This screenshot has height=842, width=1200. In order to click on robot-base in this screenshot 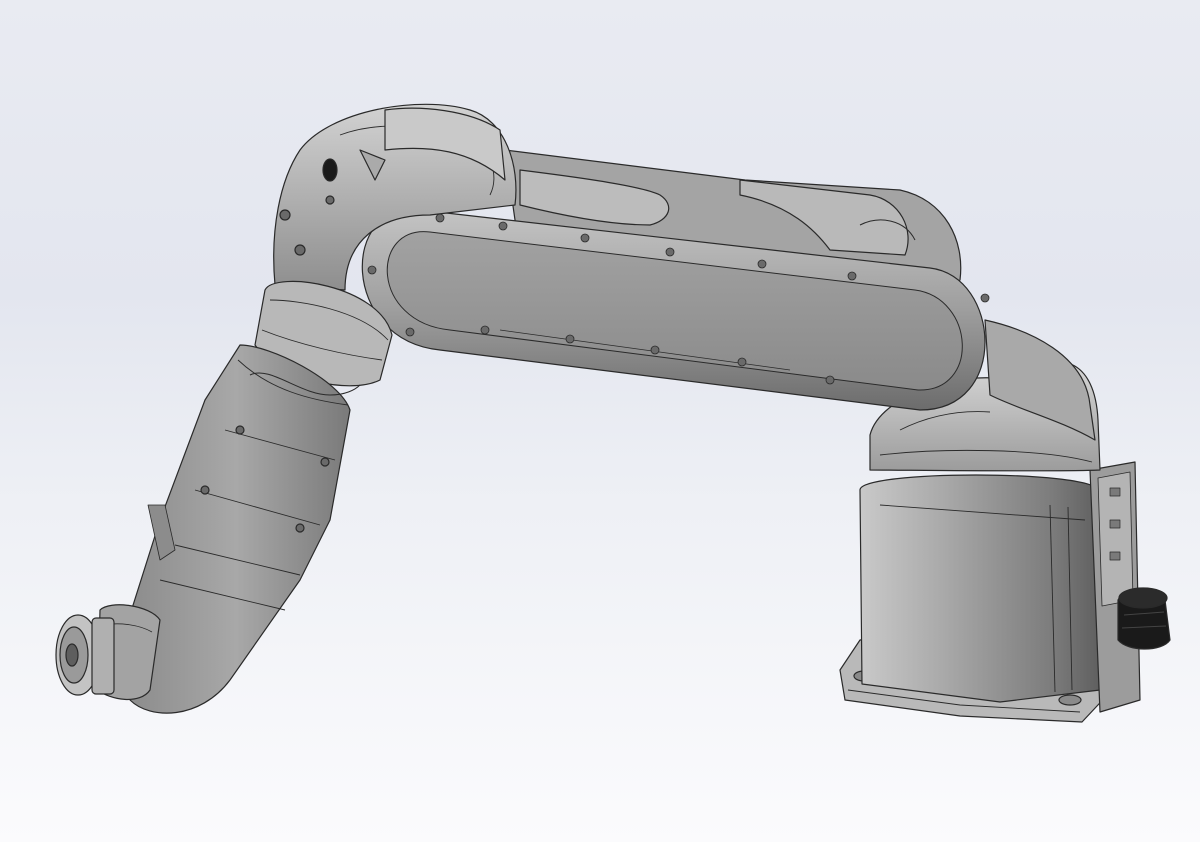, I will do `click(980, 588)`.